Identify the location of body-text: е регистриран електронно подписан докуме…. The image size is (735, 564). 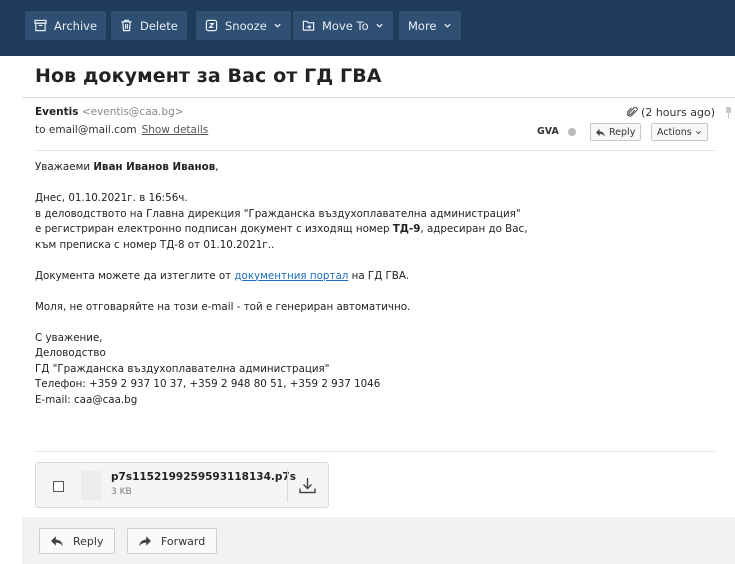
(214, 229).